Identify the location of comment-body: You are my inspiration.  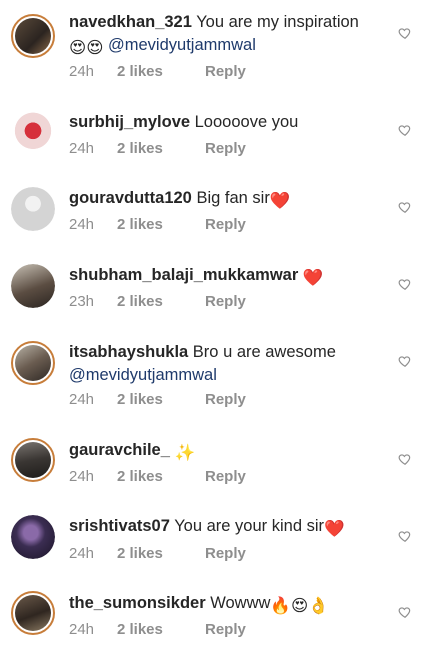
(275, 22).